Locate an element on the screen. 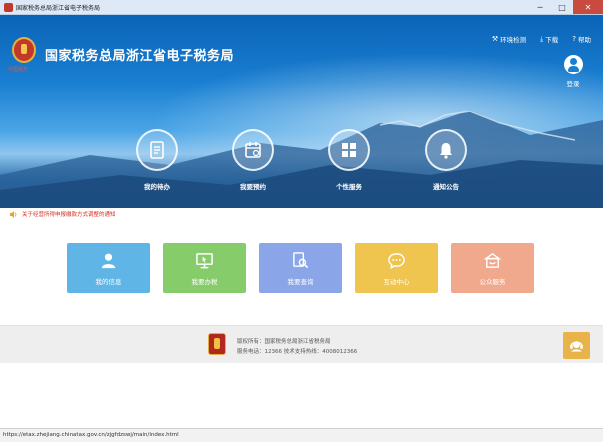  app-icon is located at coordinates (8, 7).